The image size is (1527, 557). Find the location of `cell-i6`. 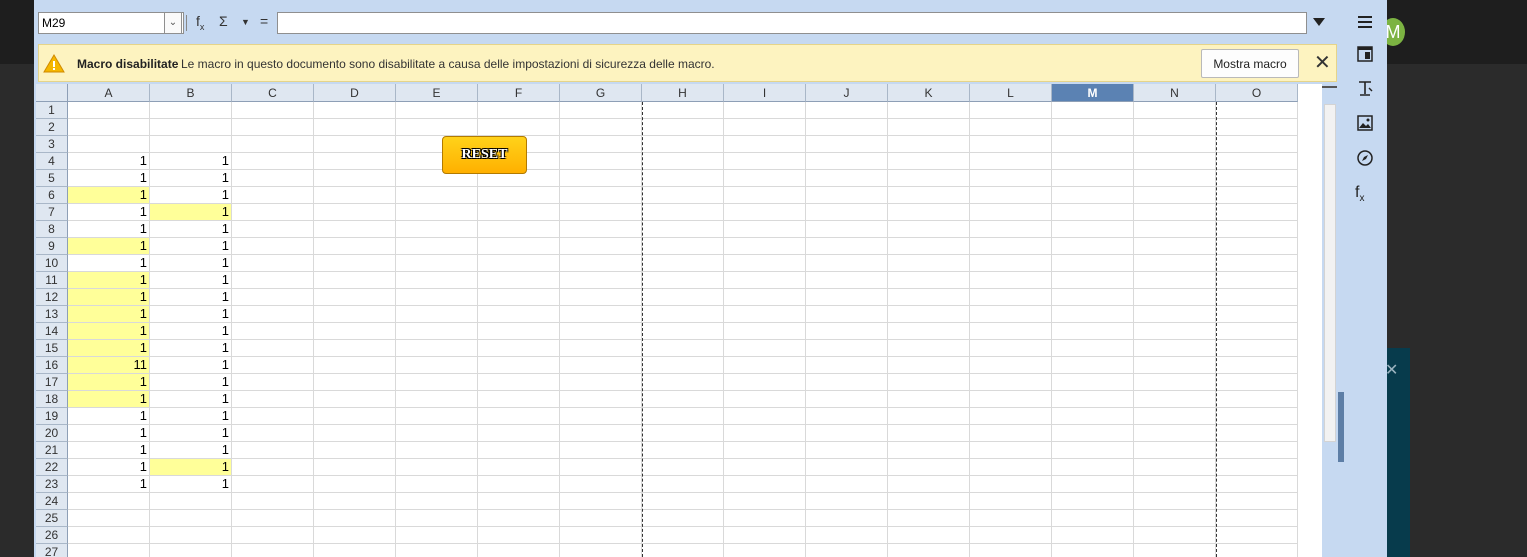

cell-i6 is located at coordinates (765, 195).